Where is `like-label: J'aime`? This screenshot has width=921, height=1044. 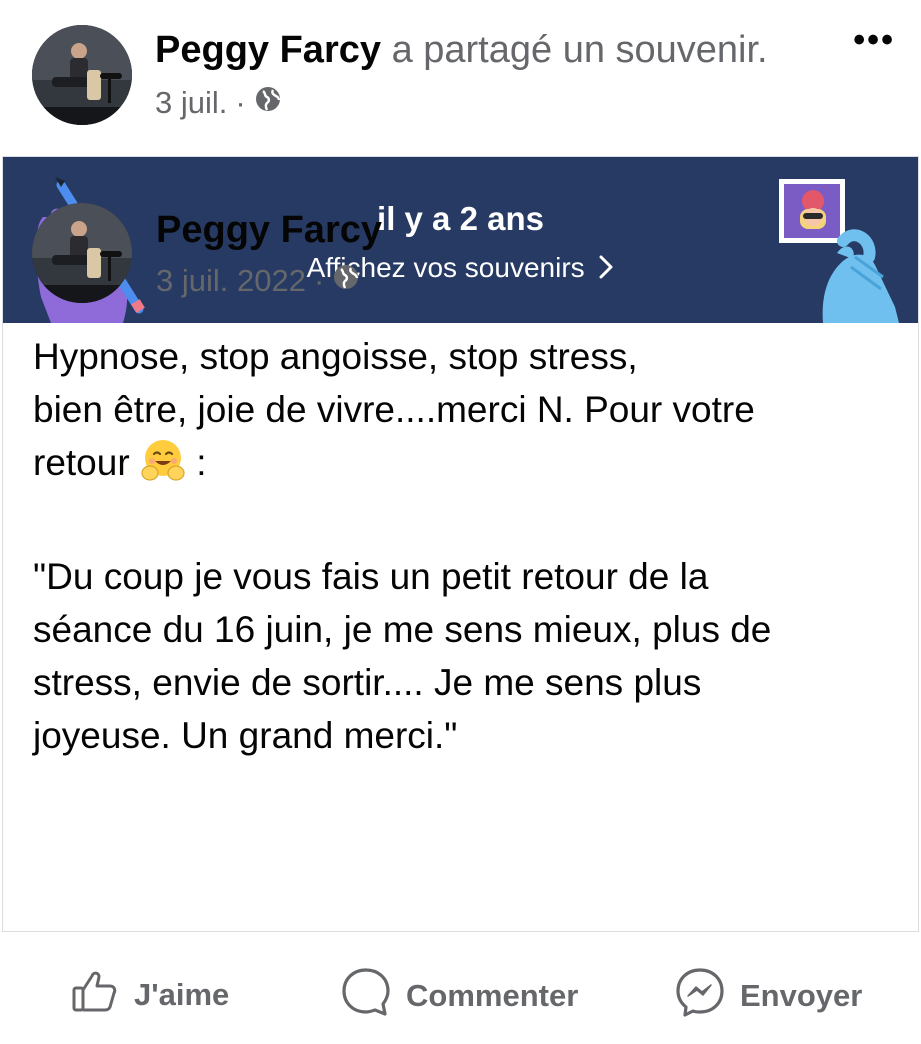
like-label: J'aime is located at coordinates (182, 994).